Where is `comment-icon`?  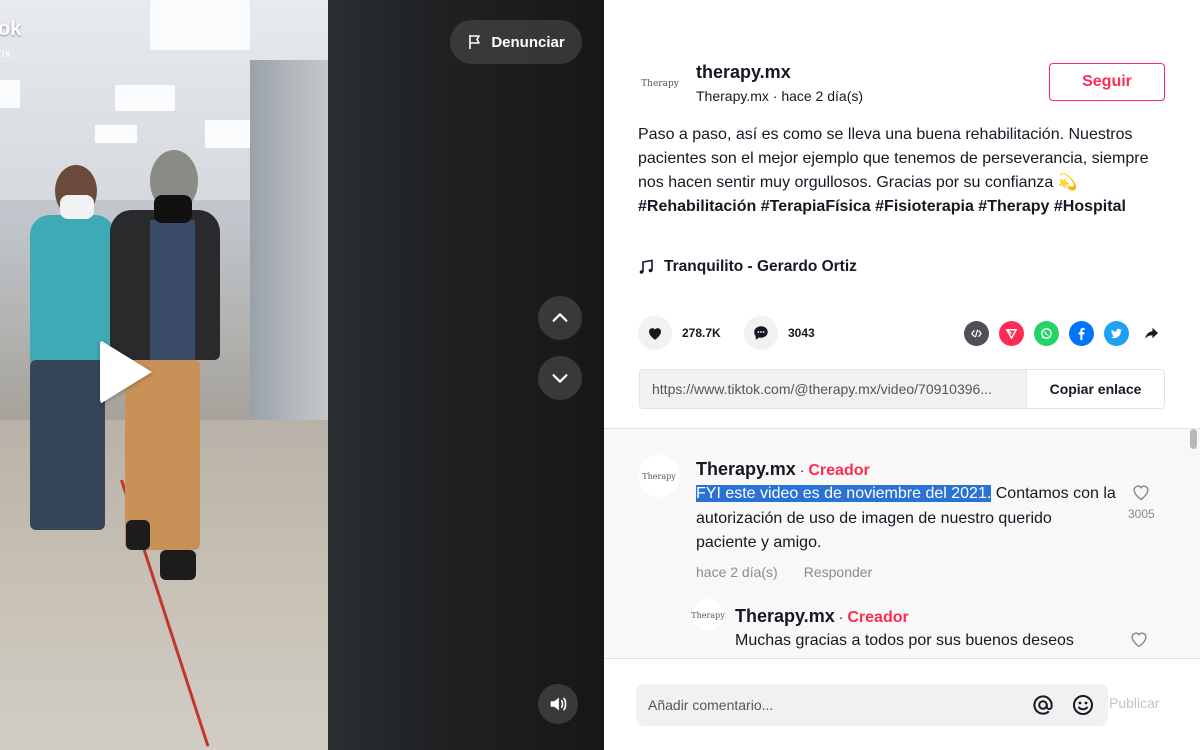 comment-icon is located at coordinates (761, 333).